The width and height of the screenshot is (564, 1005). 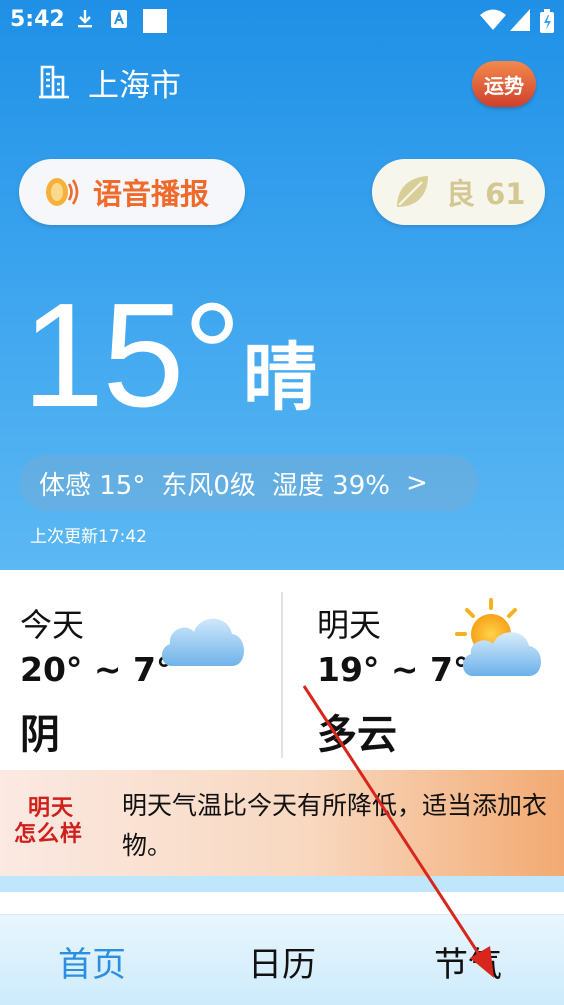 What do you see at coordinates (330, 485) in the screenshot?
I see `humidity-info: 湿度 39%` at bounding box center [330, 485].